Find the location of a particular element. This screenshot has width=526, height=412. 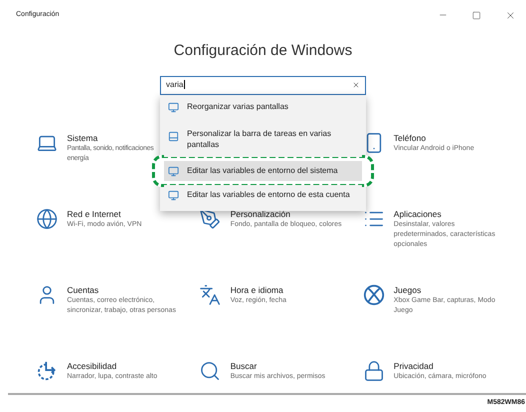

category-title: Juegos is located at coordinates (450, 290).